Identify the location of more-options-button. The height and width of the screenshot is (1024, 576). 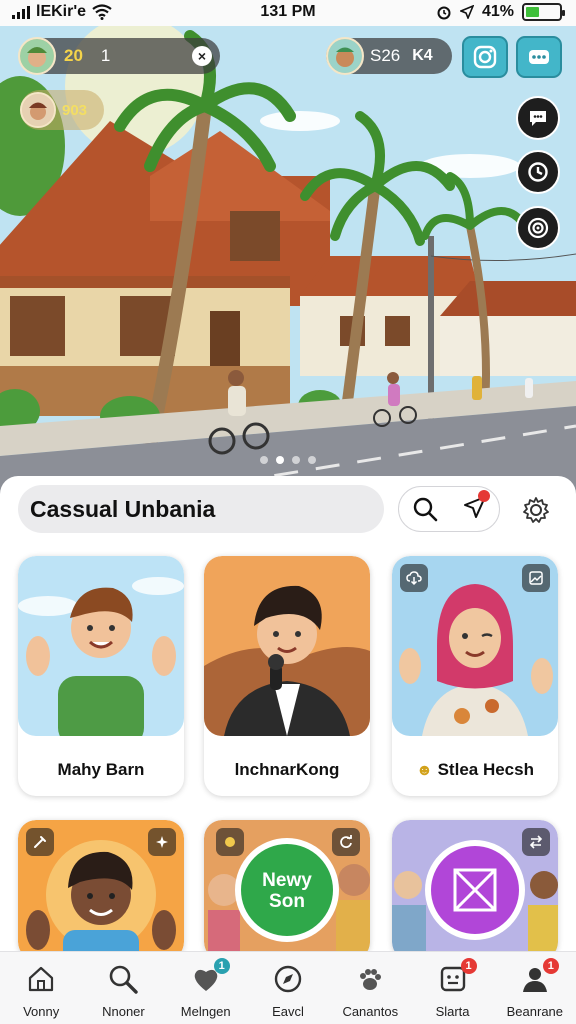
(539, 57).